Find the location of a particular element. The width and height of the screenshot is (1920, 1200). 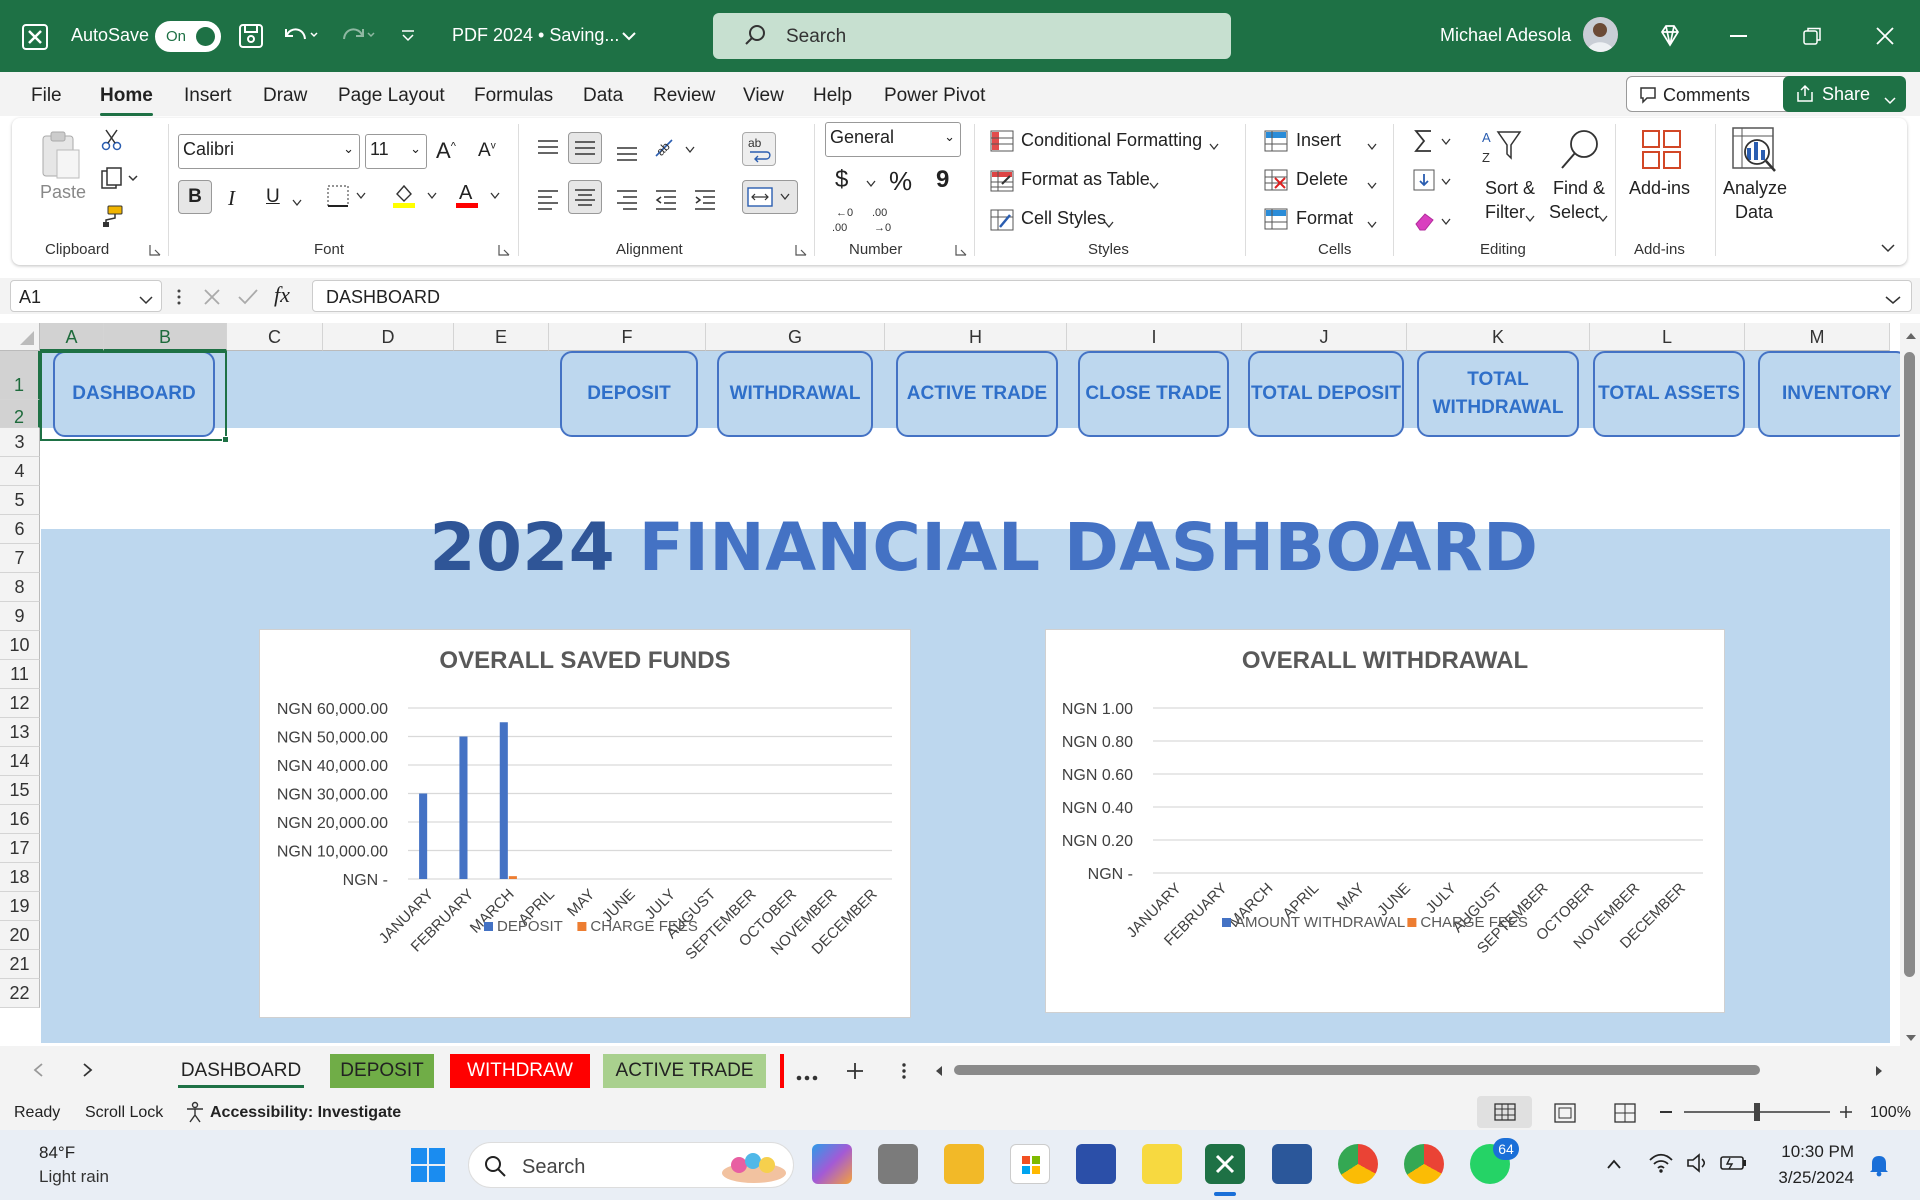

align-center-icon is located at coordinates (585, 197).